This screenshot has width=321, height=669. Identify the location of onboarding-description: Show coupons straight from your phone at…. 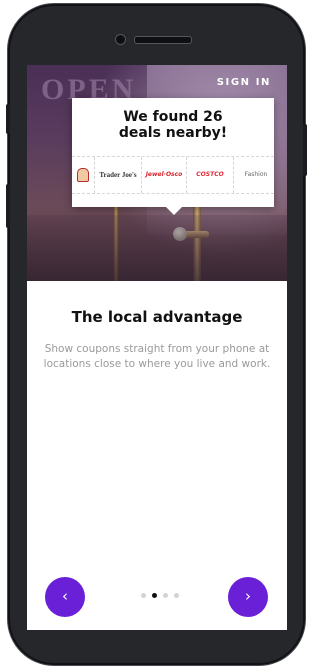
(157, 356).